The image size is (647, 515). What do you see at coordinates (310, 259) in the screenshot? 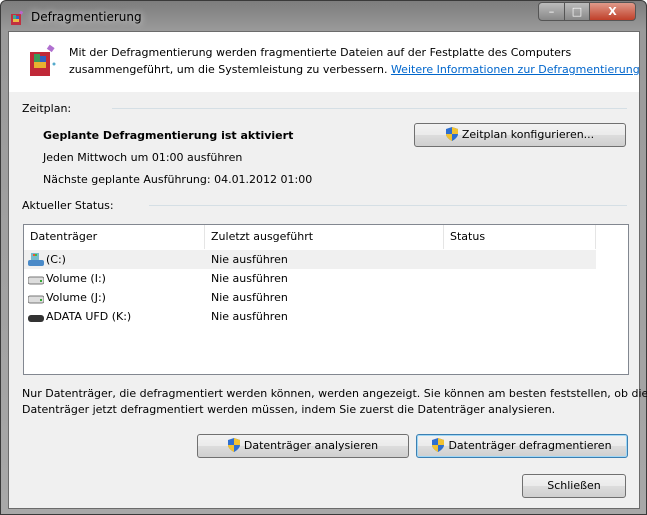
I see `drive-row: (C:) Nie ausführen` at bounding box center [310, 259].